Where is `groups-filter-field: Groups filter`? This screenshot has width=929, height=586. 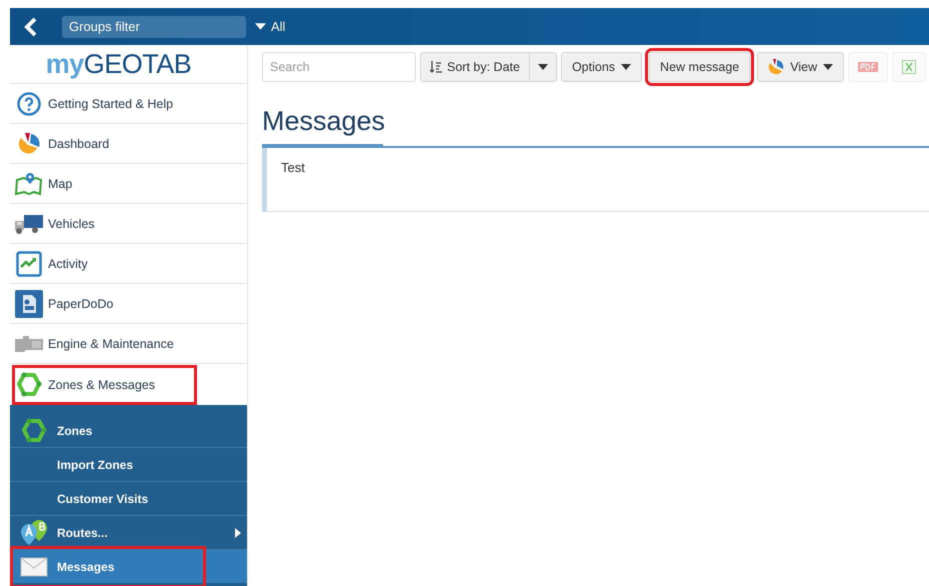 groups-filter-field: Groups filter is located at coordinates (154, 27).